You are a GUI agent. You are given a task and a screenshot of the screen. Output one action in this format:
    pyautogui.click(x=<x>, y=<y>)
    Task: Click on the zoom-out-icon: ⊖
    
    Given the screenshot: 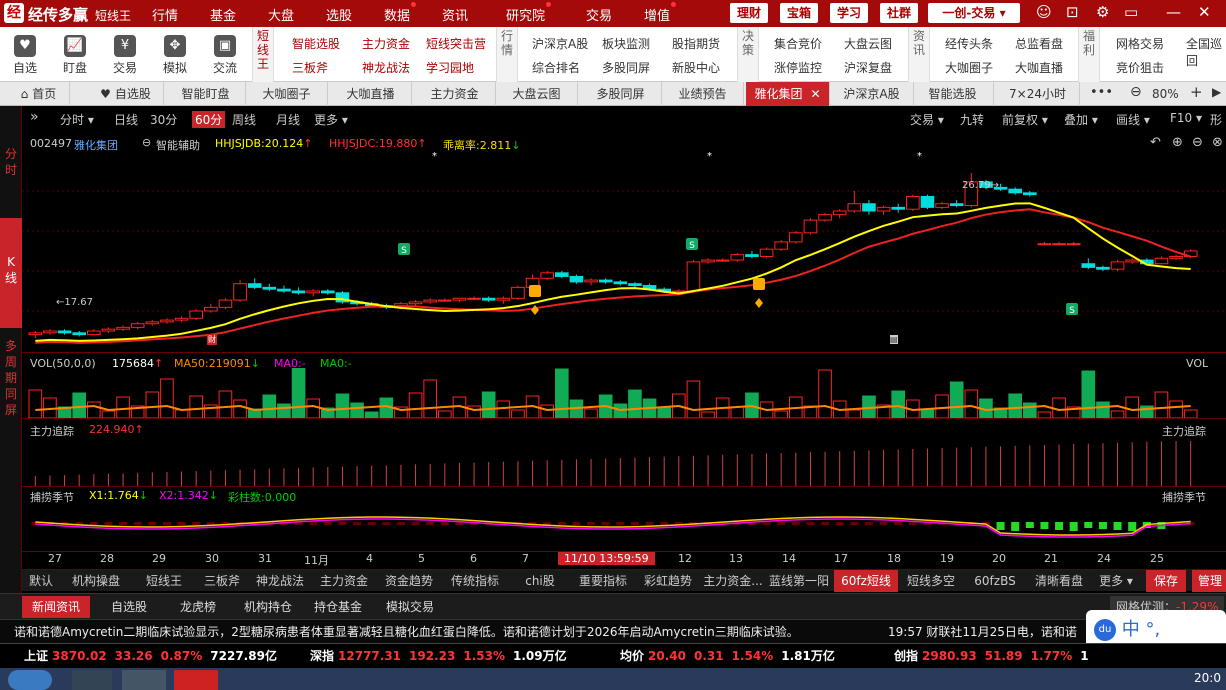 What is the action you would take?
    pyautogui.click(x=1136, y=92)
    